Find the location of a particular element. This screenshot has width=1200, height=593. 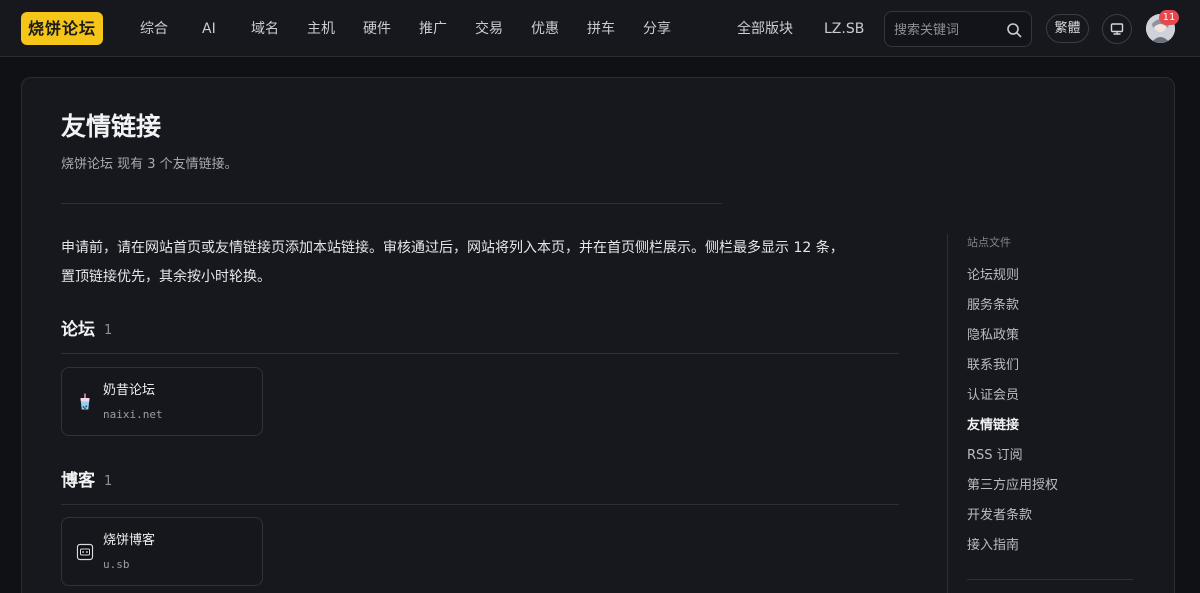

nav-lzsb: LZ.SB is located at coordinates (844, 29).